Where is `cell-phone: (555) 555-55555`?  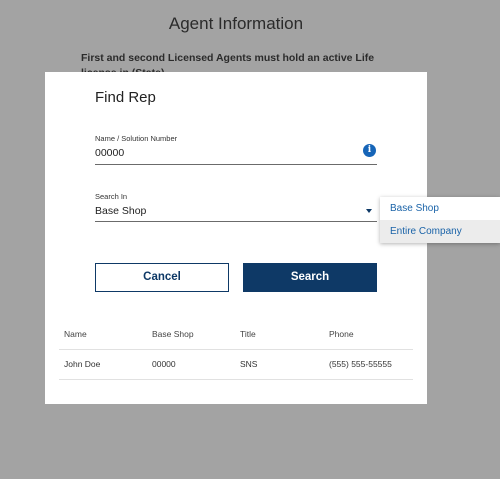
cell-phone: (555) 555-55555 is located at coordinates (360, 364).